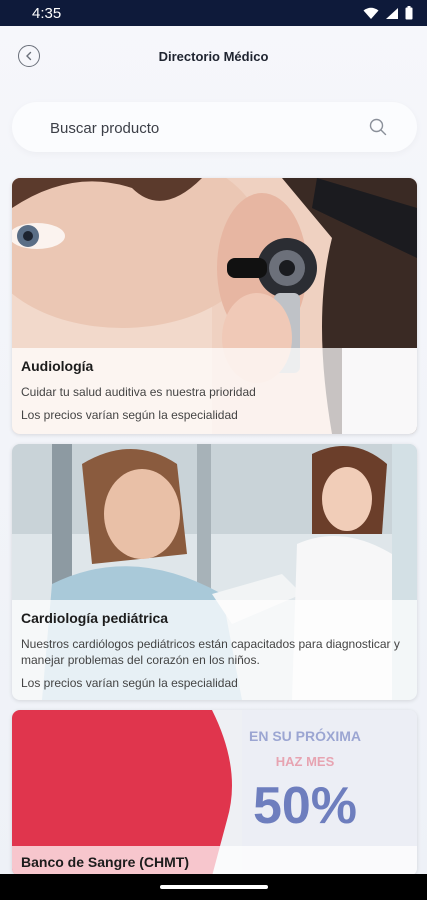  Describe the element at coordinates (95, 618) in the screenshot. I see `card-title: Cardiología pediátrica` at that location.